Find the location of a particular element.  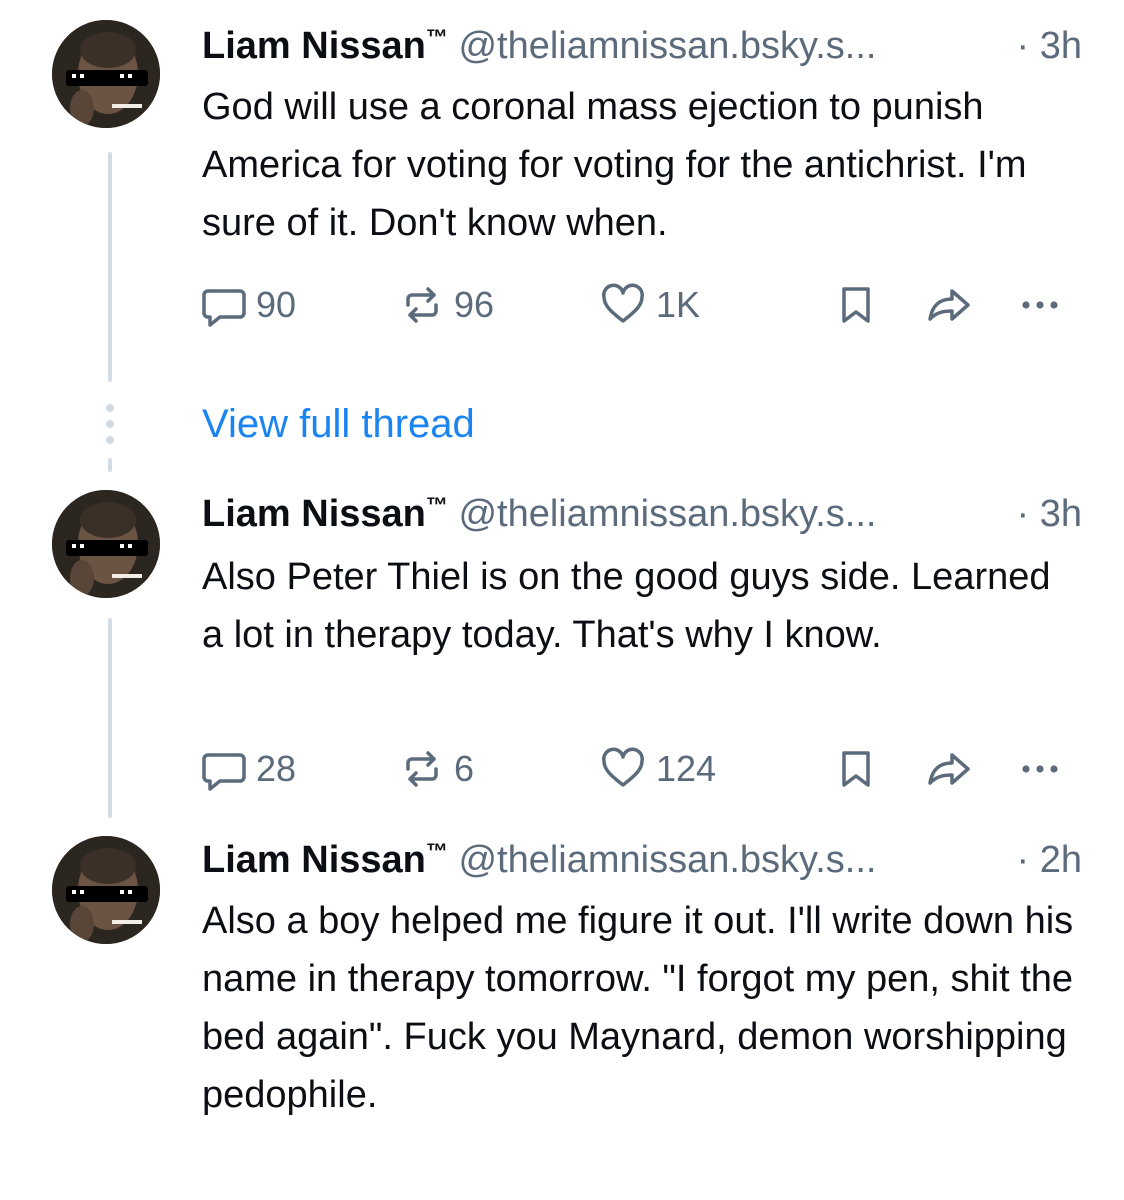

like-count: 124 is located at coordinates (686, 768).